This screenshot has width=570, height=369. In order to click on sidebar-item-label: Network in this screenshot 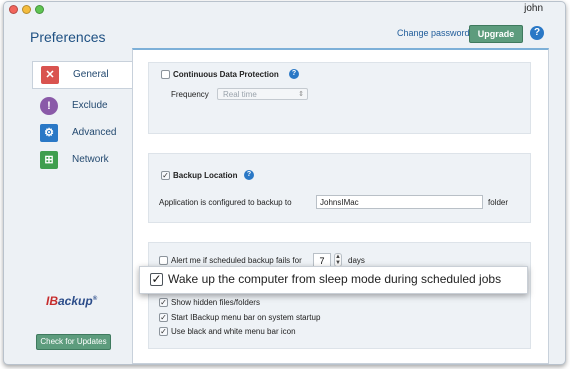, I will do `click(90, 159)`.